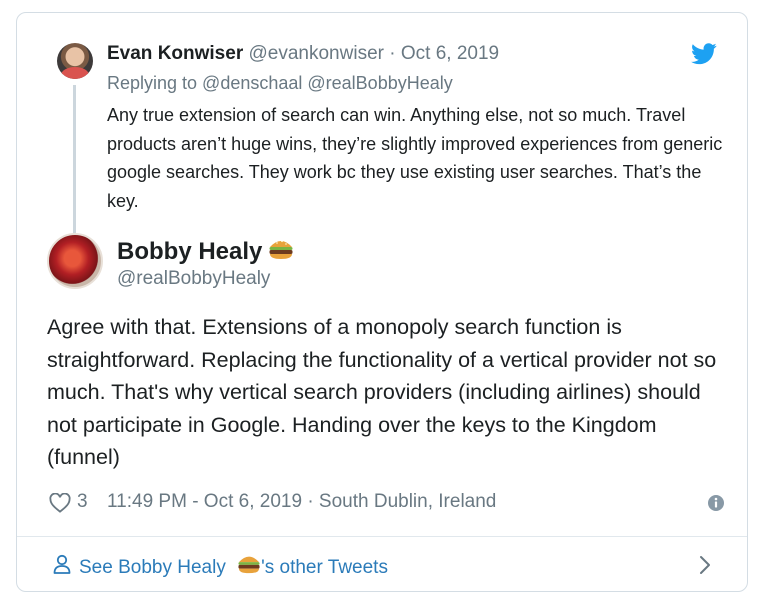  Describe the element at coordinates (189, 251) in the screenshot. I see `main-author-name: Bobby Healy` at that location.